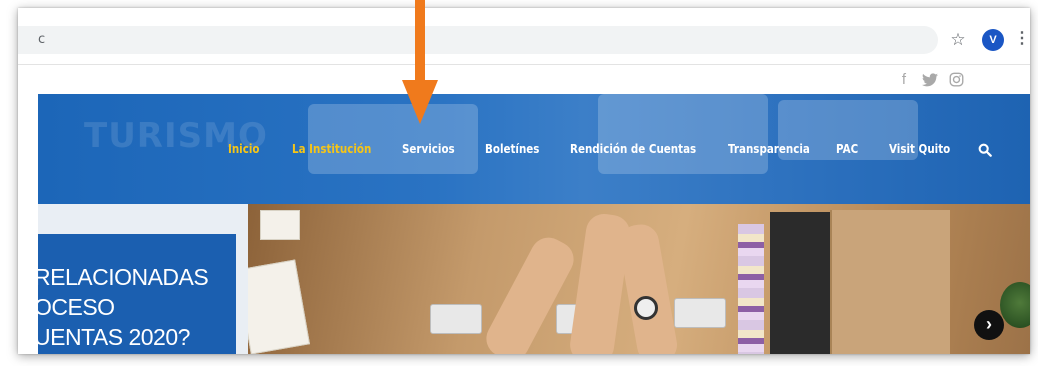 Image resolution: width=1038 pixels, height=366 pixels. What do you see at coordinates (646, 308) in the screenshot?
I see `watch-graphic` at bounding box center [646, 308].